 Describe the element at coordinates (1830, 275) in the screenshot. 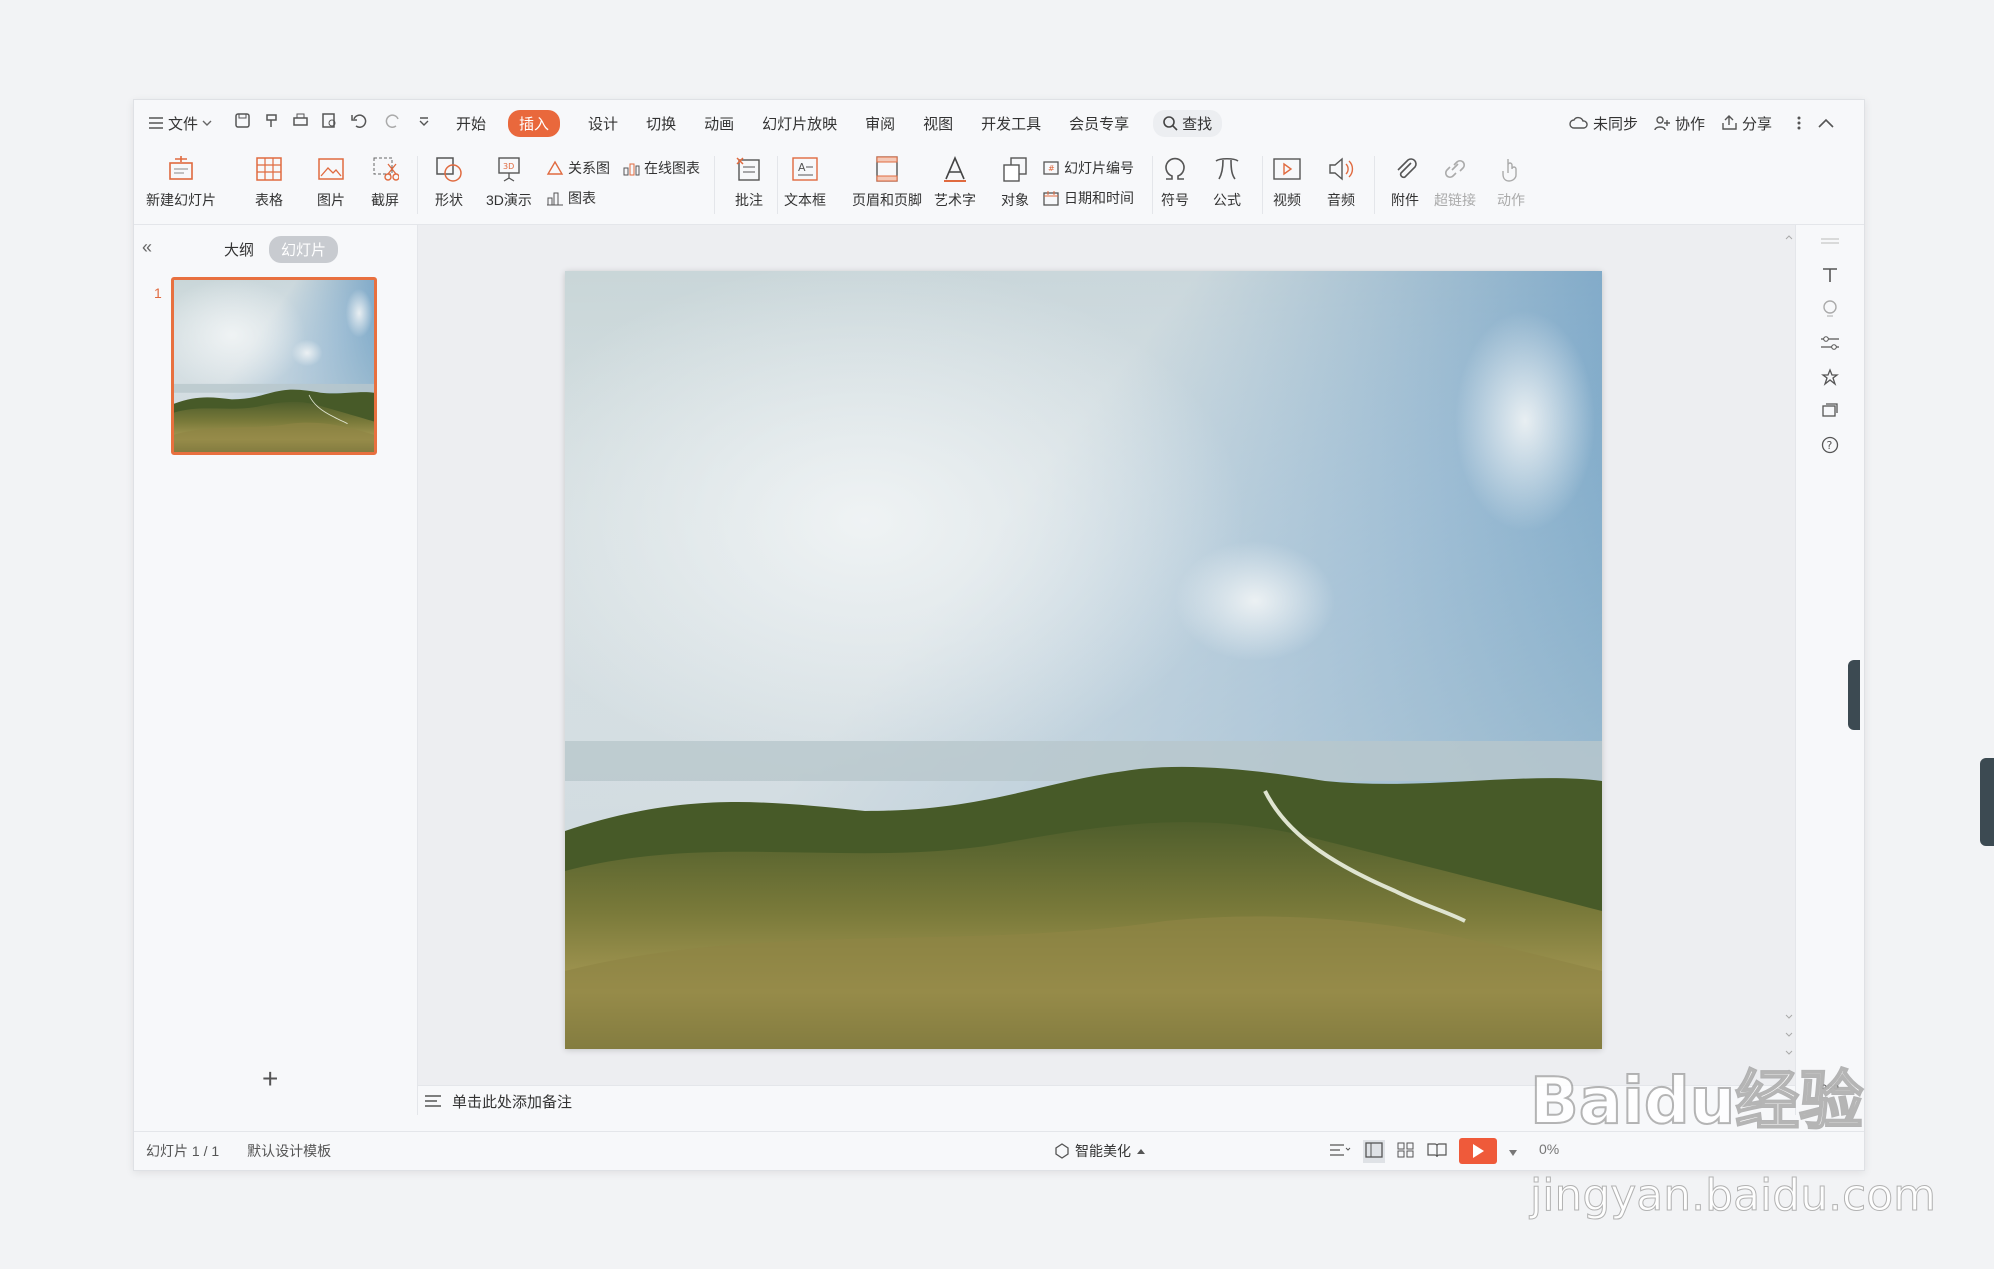

I see `text-format-icon` at that location.